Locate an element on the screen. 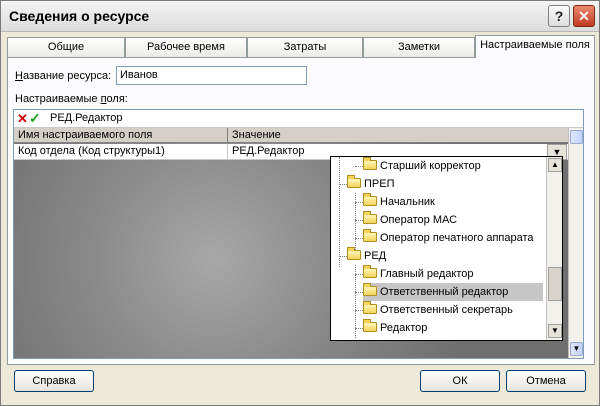  ok-button: ОК is located at coordinates (460, 381).